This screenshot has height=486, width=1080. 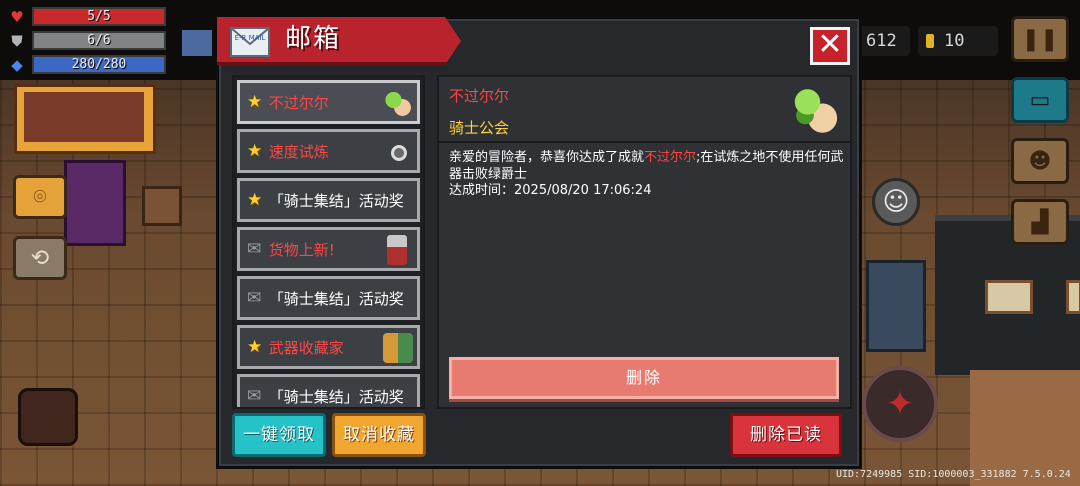 I want to click on energy-bar: 280/280, so click(x=99, y=64).